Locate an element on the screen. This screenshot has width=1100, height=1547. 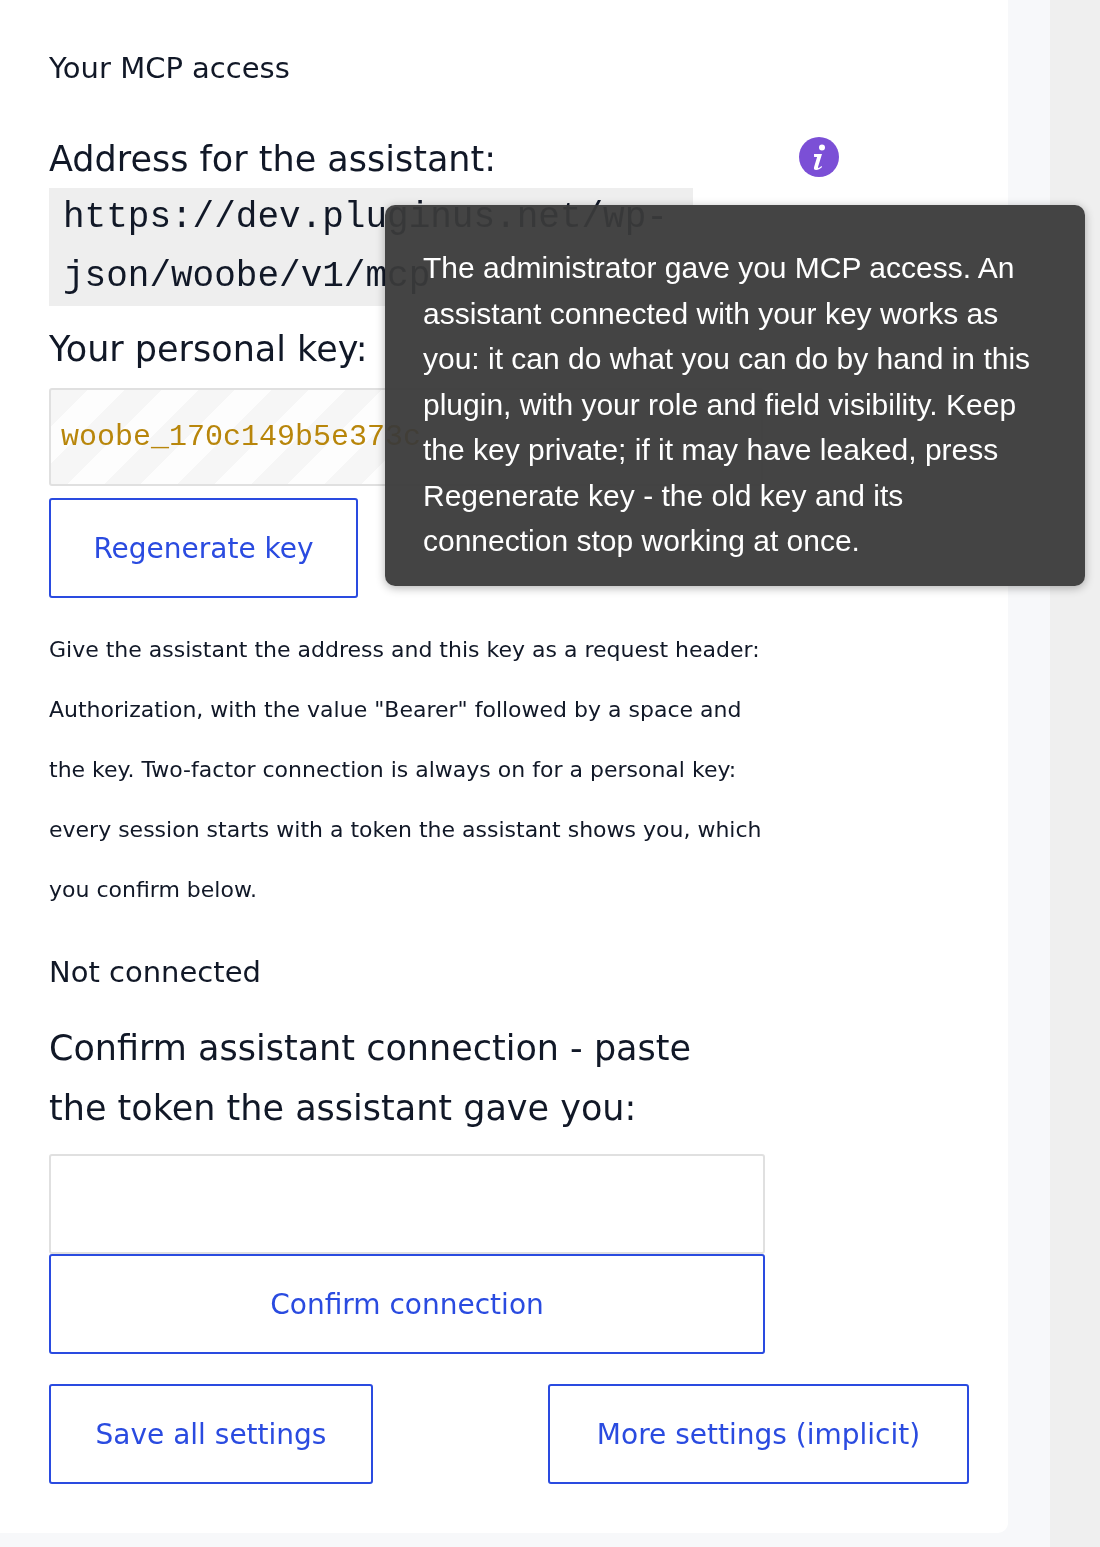
connection-status: Not connected is located at coordinates (155, 972).